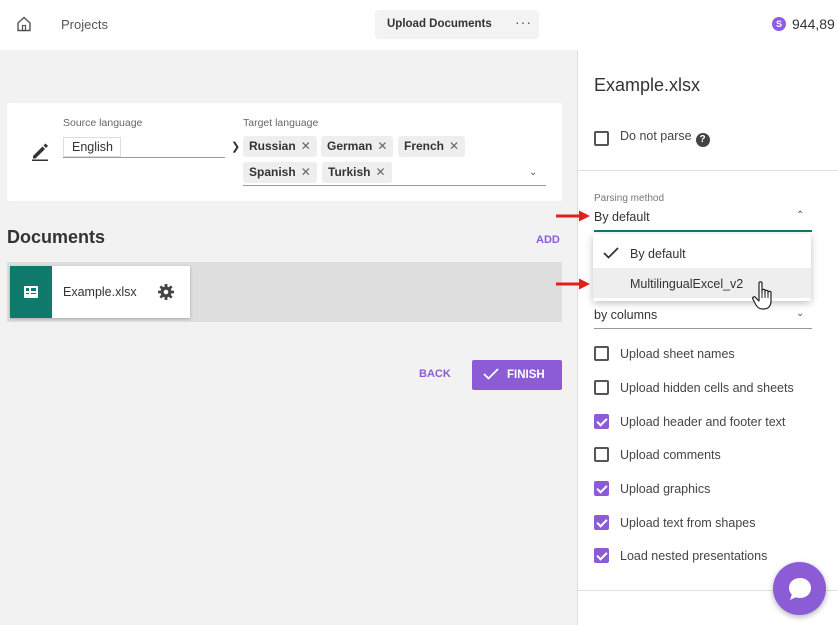 This screenshot has height=625, width=838. What do you see at coordinates (703, 231) in the screenshot?
I see `parsing-method-underline` at bounding box center [703, 231].